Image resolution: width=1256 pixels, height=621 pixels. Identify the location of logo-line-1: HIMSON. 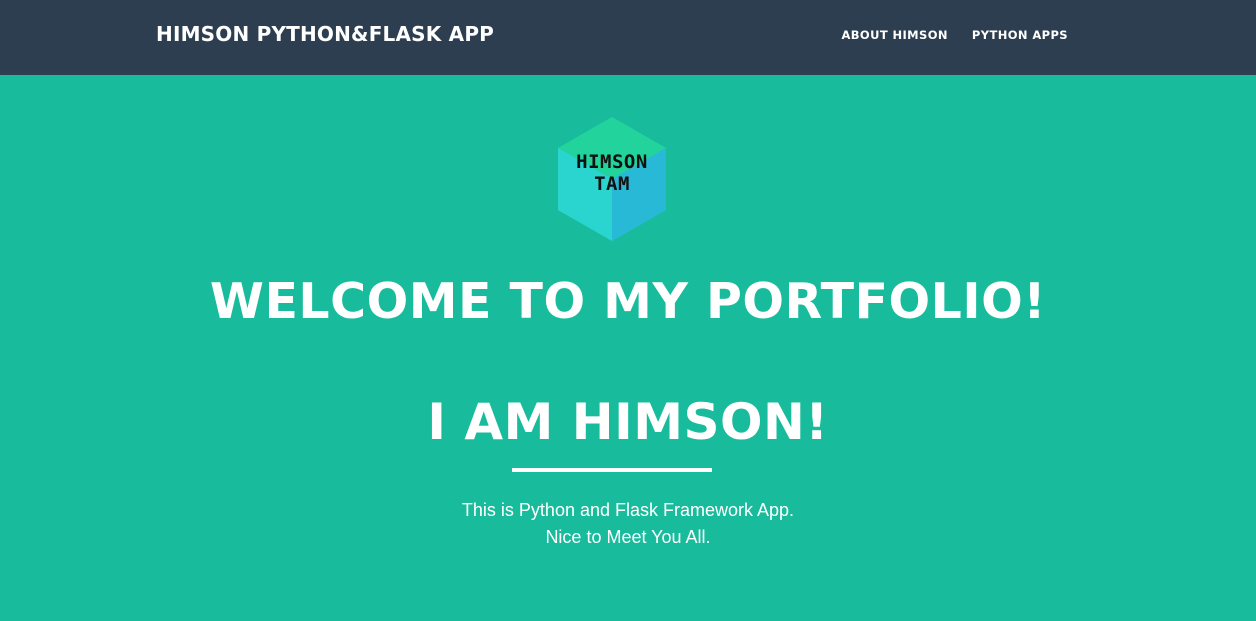
(612, 162).